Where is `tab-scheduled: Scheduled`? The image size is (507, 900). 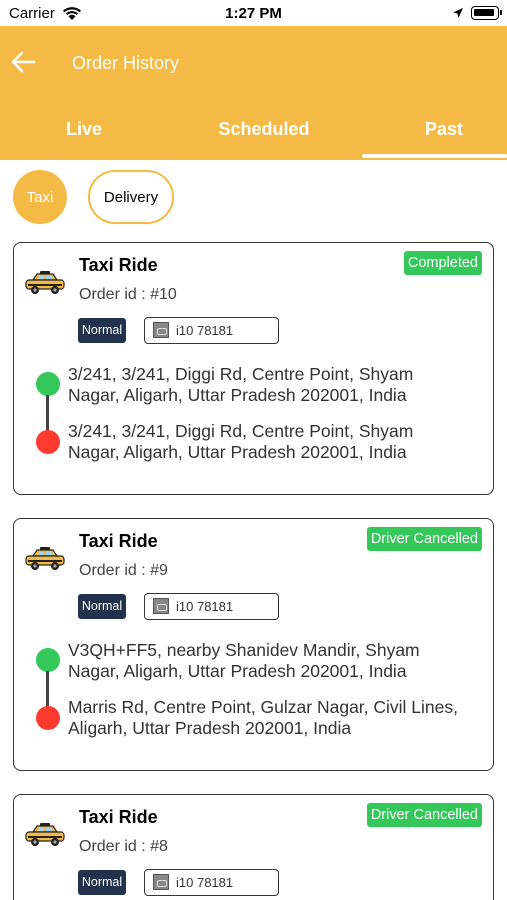
tab-scheduled: Scheduled is located at coordinates (264, 129).